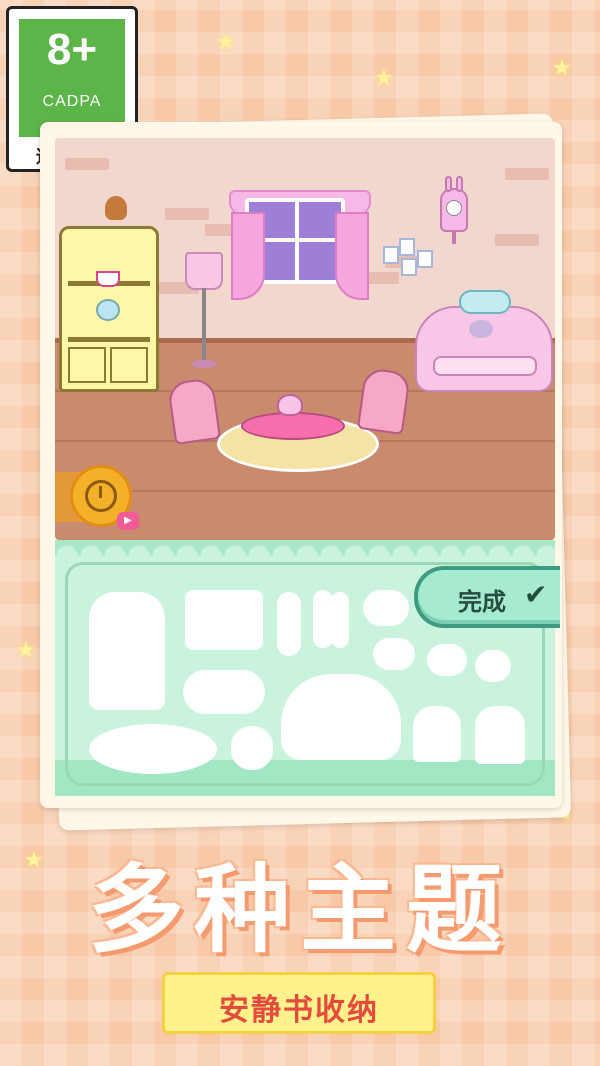 The height and width of the screenshot is (1066, 600). I want to click on slot-chair-right, so click(500, 735).